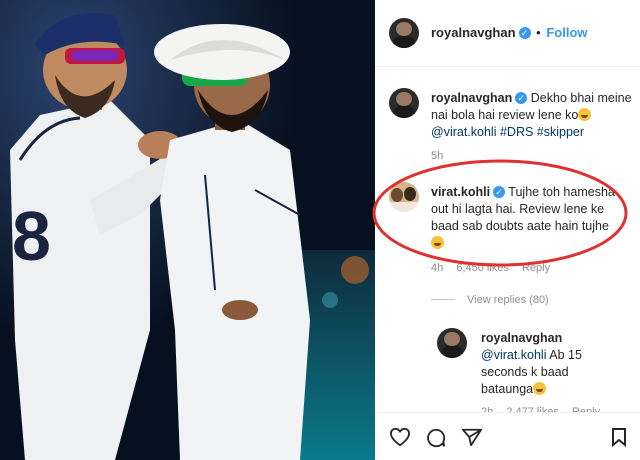  Describe the element at coordinates (581, 98) in the screenshot. I see `comment-text: Dekho bhai meine` at that location.